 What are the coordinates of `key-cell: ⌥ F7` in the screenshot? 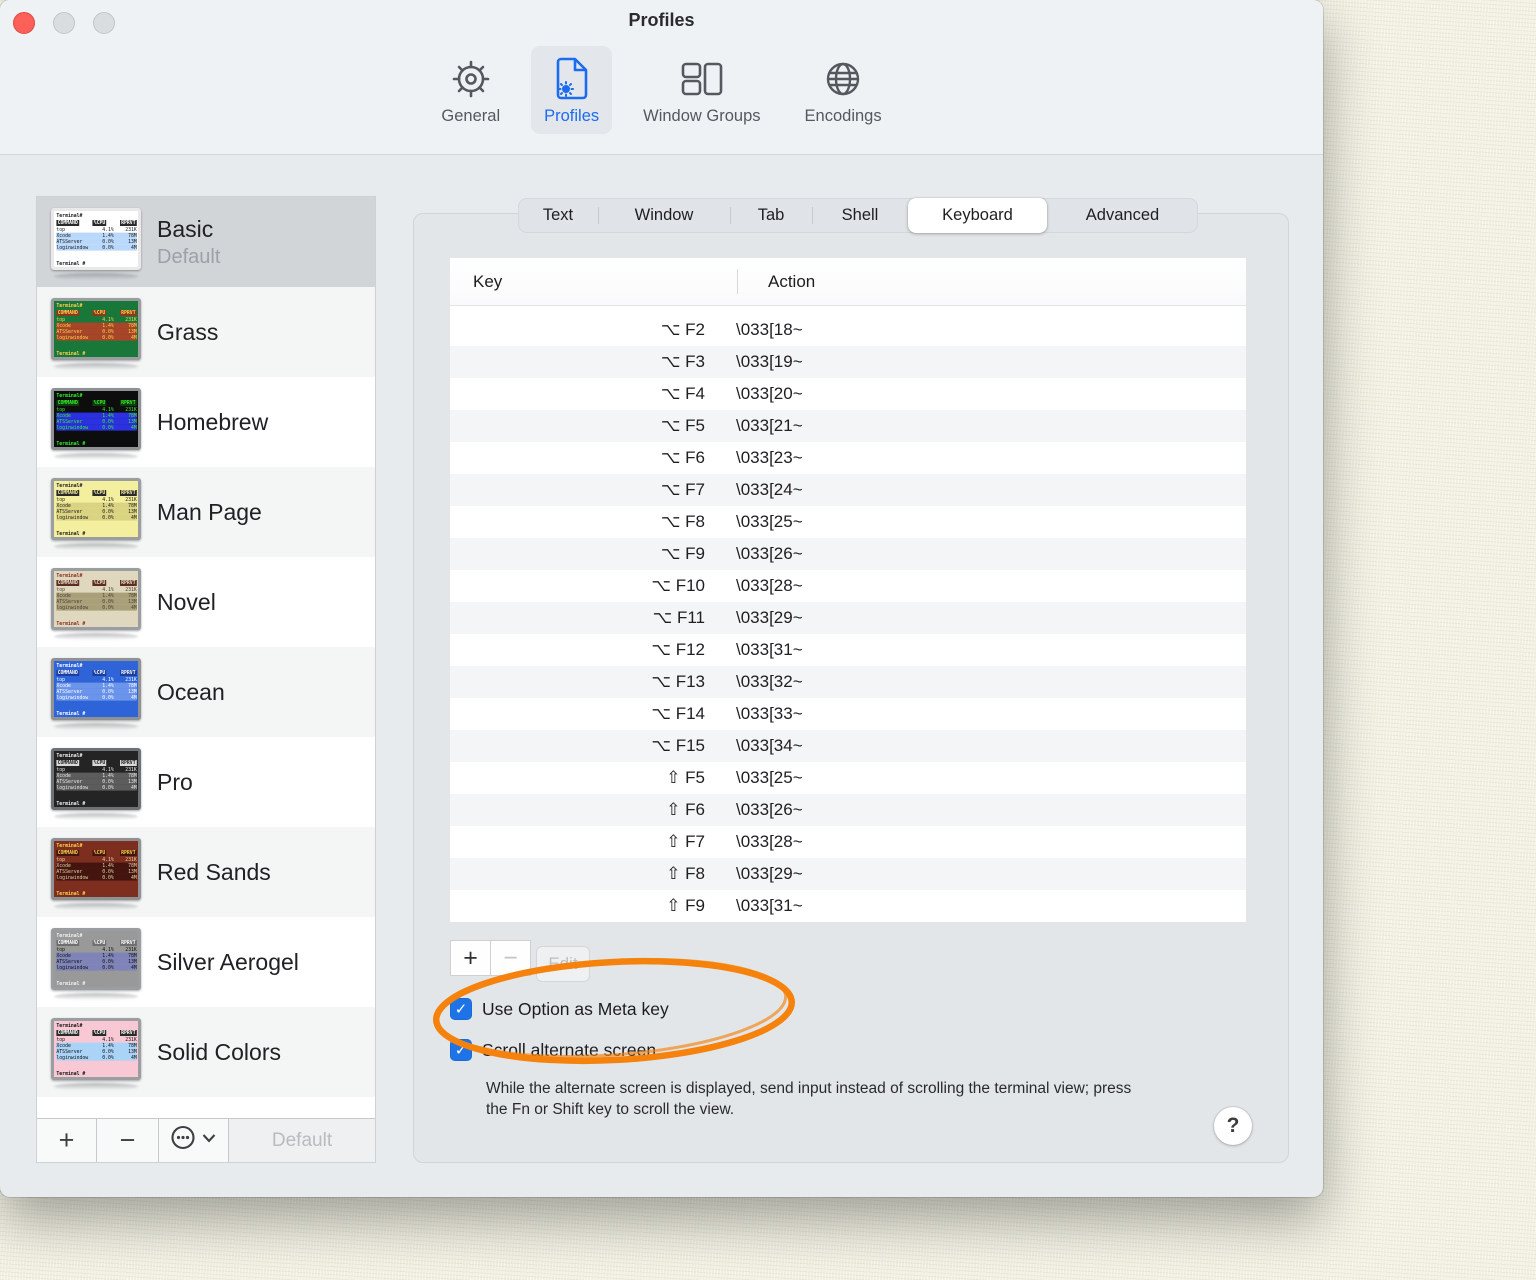 It's located at (682, 489).